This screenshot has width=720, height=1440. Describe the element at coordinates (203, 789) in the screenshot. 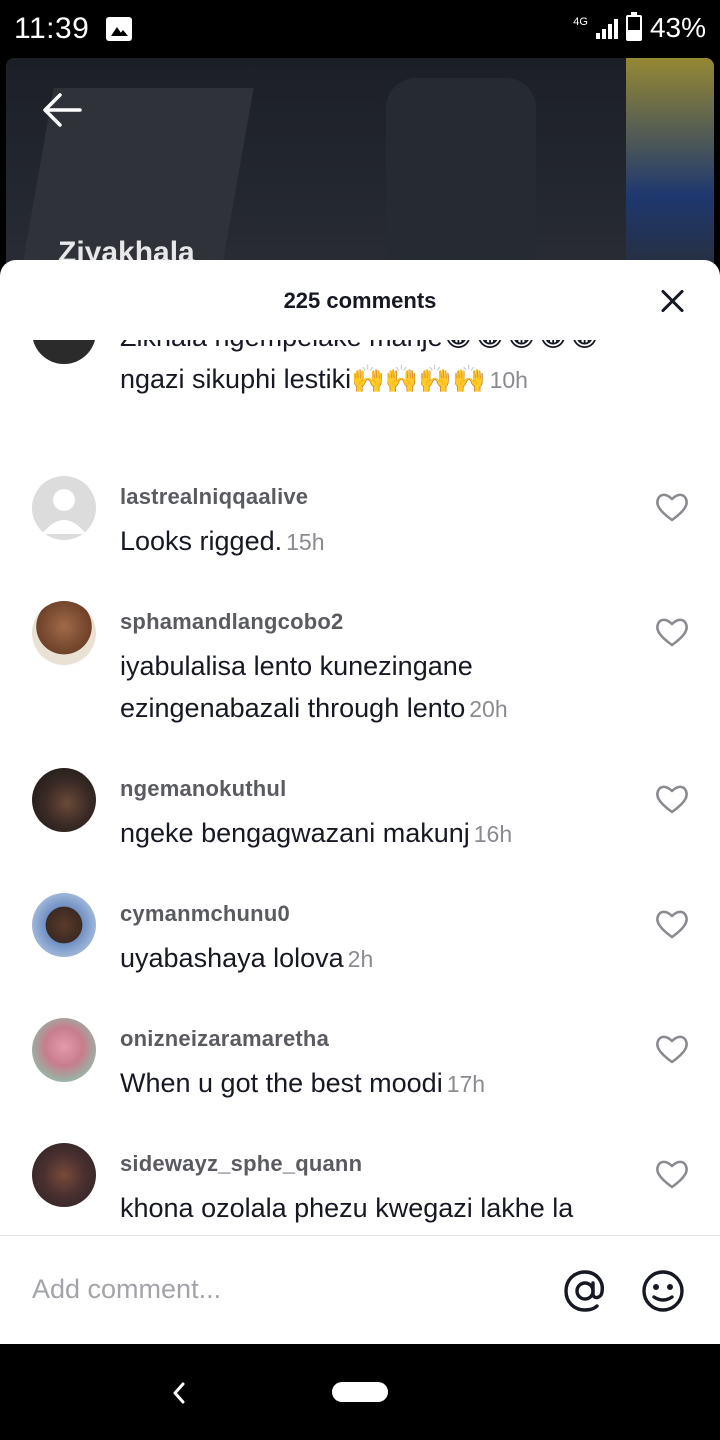

I see `comment-username: ngemanokuthul` at that location.